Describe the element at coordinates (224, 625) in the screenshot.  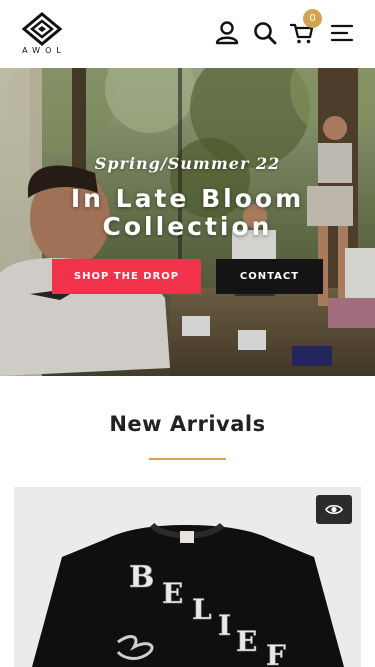
I see `svg-text: I` at that location.